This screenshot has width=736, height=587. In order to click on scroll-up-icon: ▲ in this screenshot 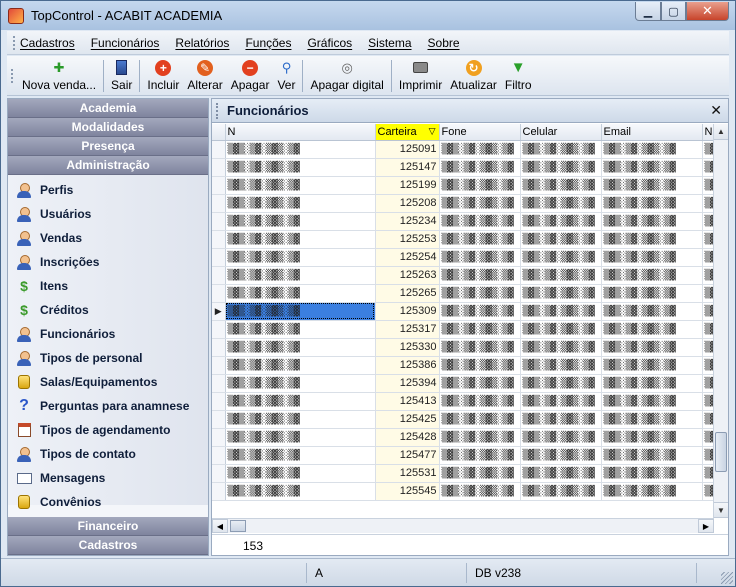, I will do `click(721, 132)`.